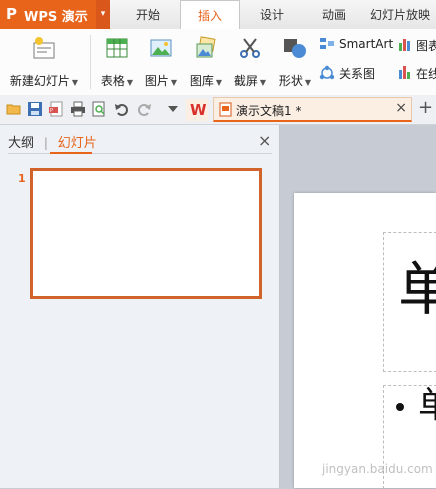 Image resolution: width=436 pixels, height=489 pixels. I want to click on slide-body-text: 单, so click(427, 406).